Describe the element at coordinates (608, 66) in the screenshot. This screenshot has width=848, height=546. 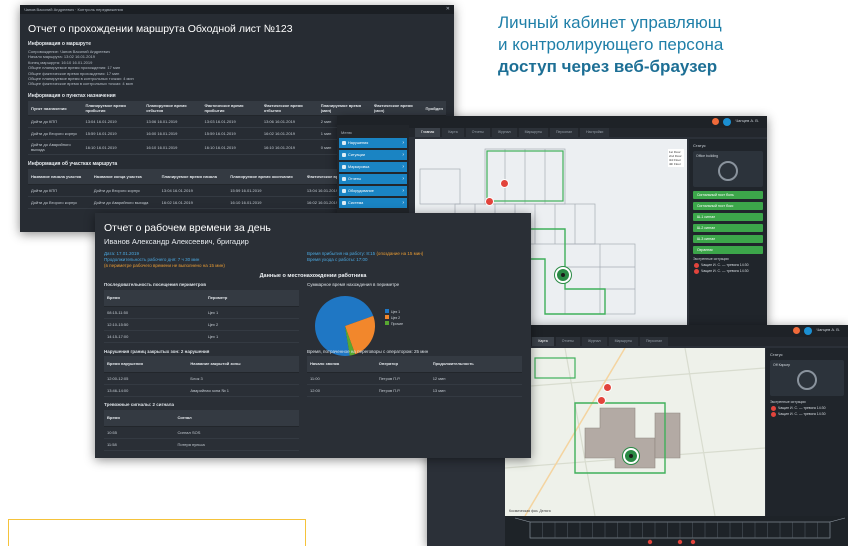
I see `heading-line-3: доступ через веб-браузер` at that location.